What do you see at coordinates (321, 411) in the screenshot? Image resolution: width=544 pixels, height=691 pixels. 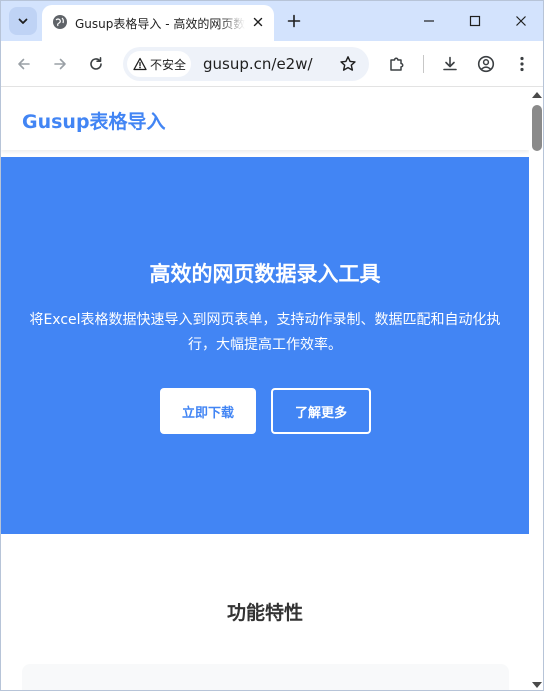 I see `learn-more-button: 了解更多` at bounding box center [321, 411].